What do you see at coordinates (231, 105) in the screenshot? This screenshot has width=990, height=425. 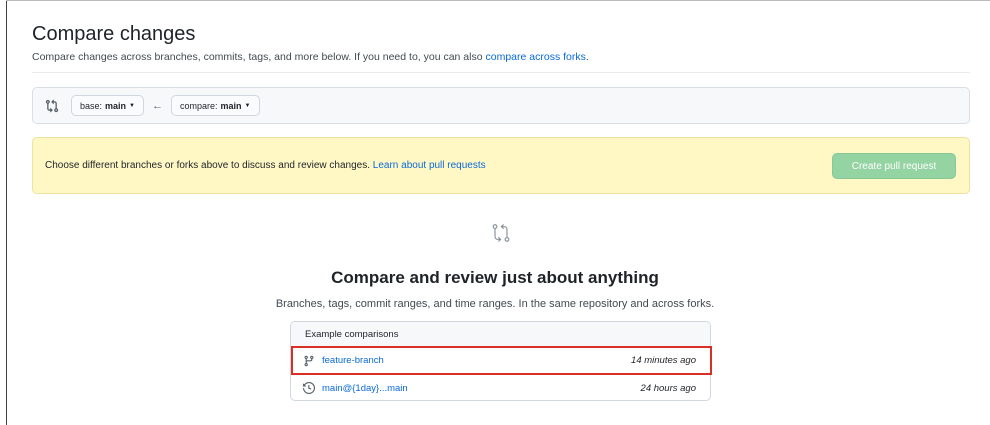 I see `compare-value: main` at bounding box center [231, 105].